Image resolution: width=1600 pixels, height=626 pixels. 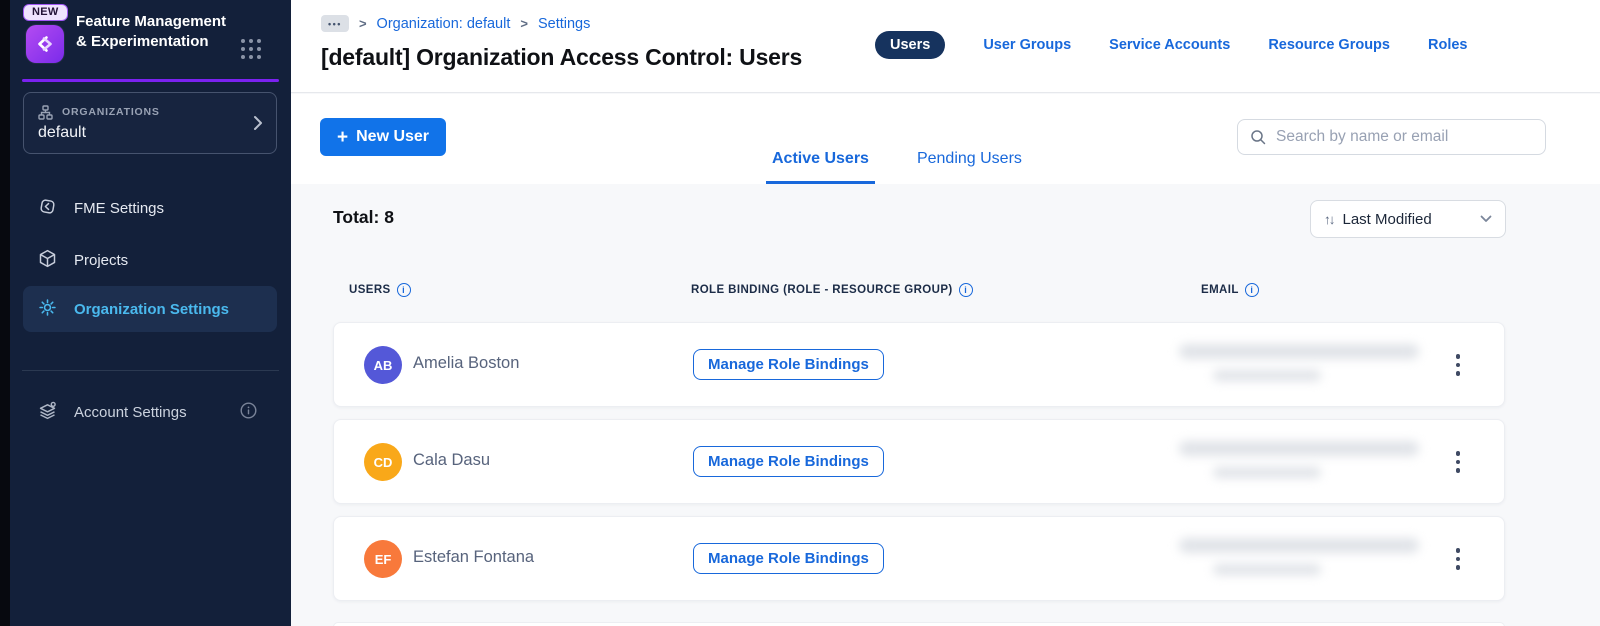 What do you see at coordinates (564, 24) in the screenshot?
I see `breadcrumb-link-settings: Settings` at bounding box center [564, 24].